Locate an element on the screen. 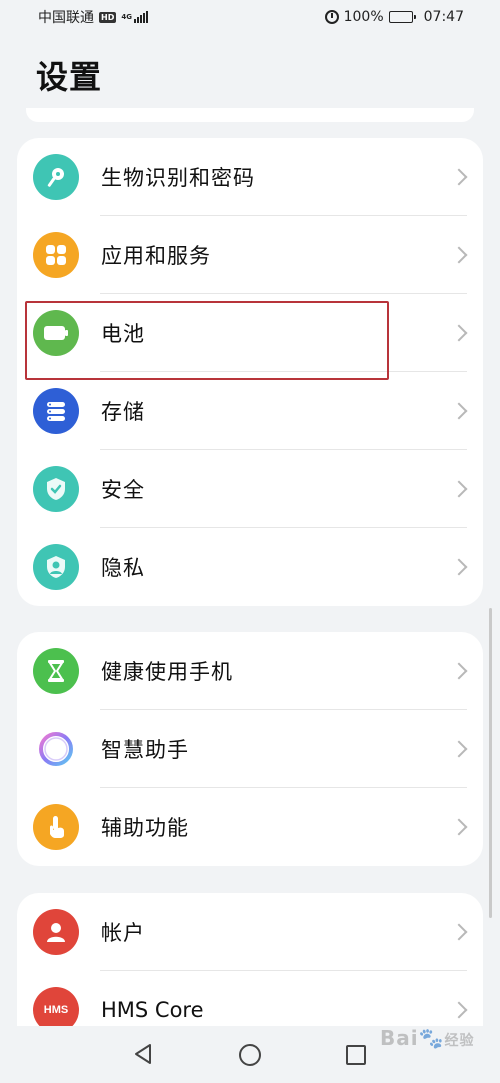  hand-icon is located at coordinates (56, 827).